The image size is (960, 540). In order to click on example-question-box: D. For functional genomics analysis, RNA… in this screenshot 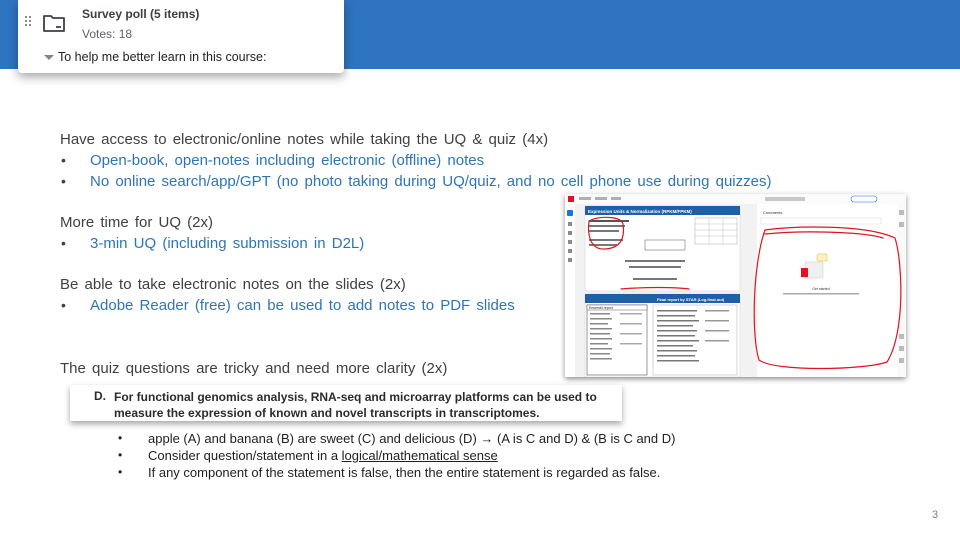, I will do `click(346, 403)`.